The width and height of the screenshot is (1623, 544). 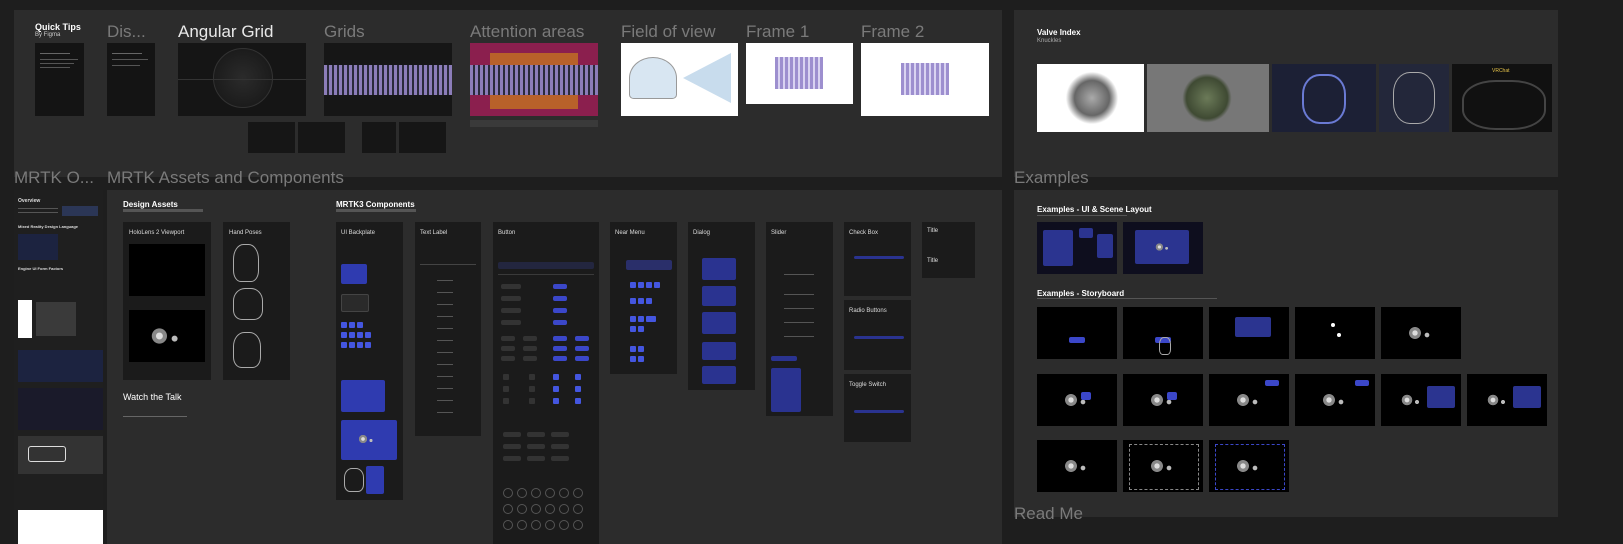 What do you see at coordinates (167, 270) in the screenshot?
I see `viewport-black` at bounding box center [167, 270].